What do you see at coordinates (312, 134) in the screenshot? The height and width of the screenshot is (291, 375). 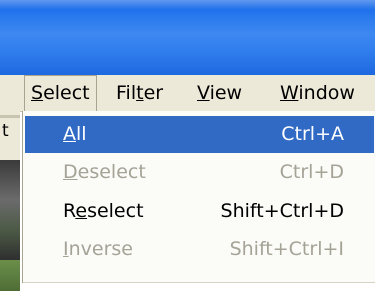 I see `menu-item-shortcut: Ctrl+A` at bounding box center [312, 134].